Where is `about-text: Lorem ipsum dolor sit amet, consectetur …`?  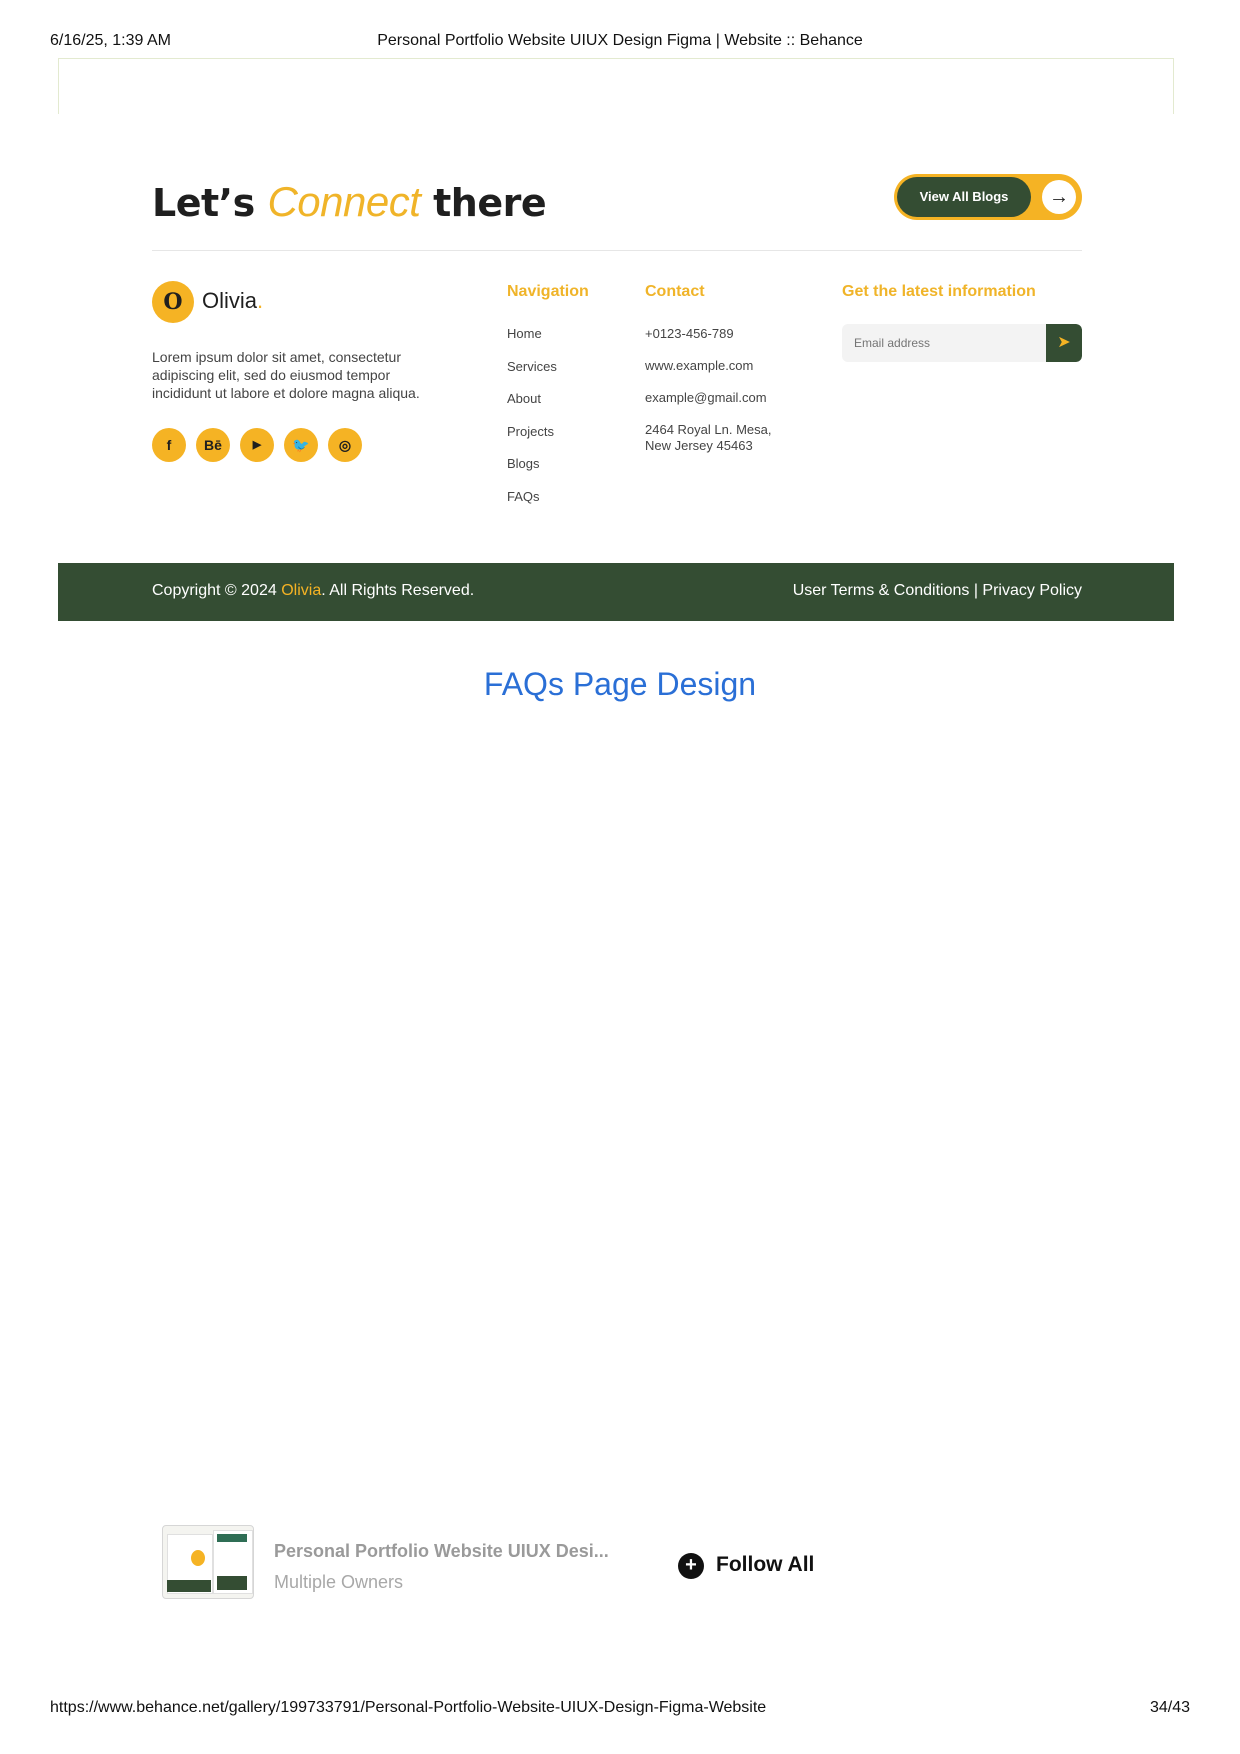 about-text: Lorem ipsum dolor sit amet, consectetur … is located at coordinates (286, 375).